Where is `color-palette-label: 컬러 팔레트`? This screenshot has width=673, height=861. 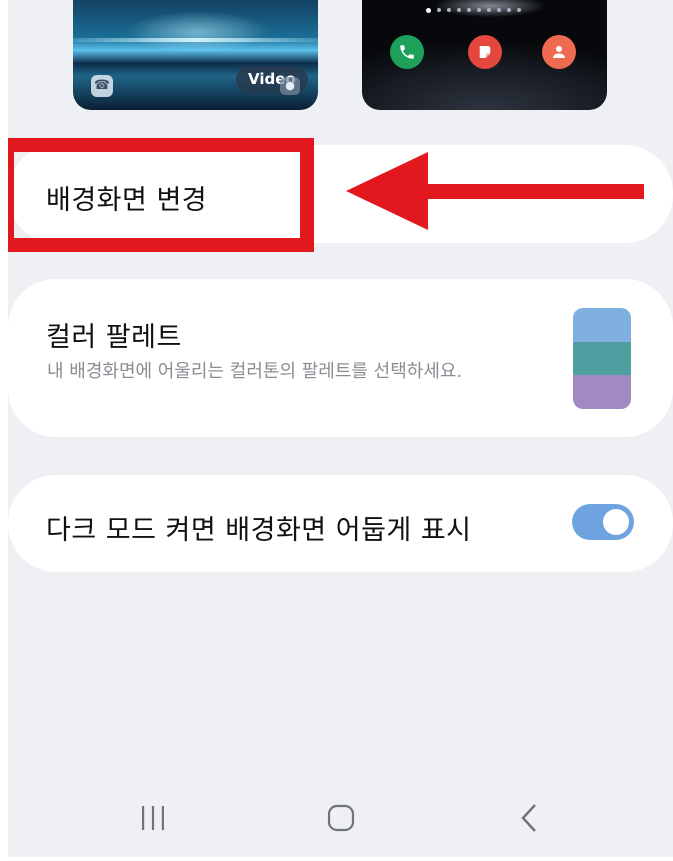
color-palette-label: 컬러 팔레트 is located at coordinates (114, 337).